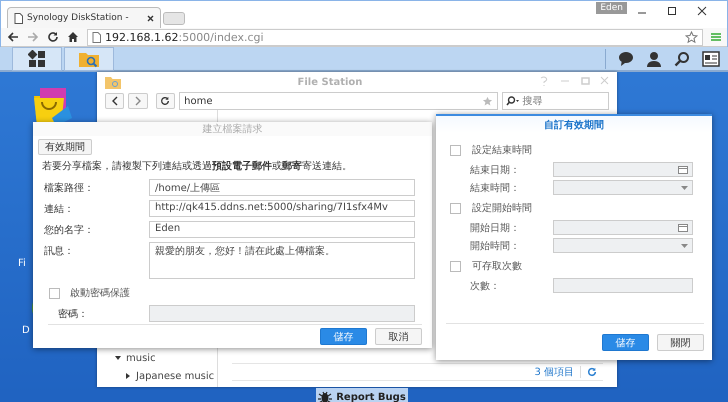 The image size is (728, 402). I want to click on validity-period-button: 有效期間, so click(65, 147).